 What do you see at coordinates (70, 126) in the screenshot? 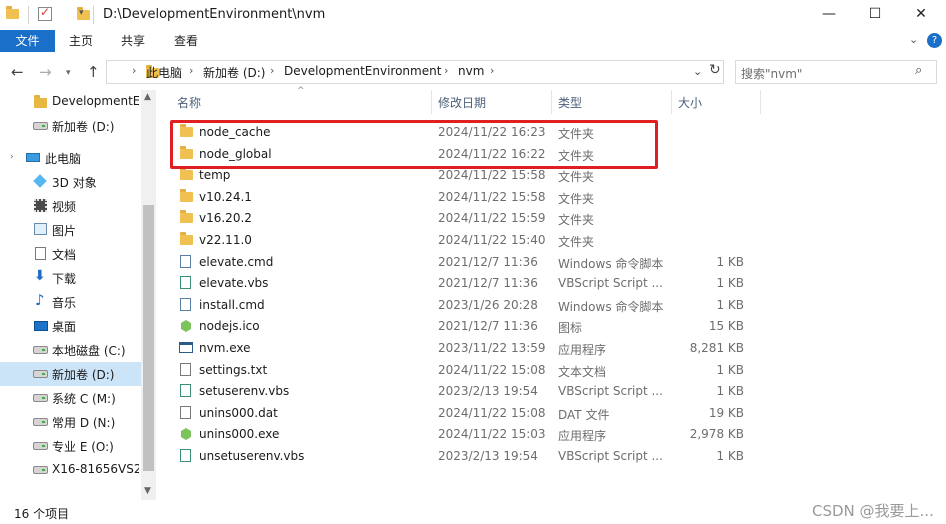
I see `sidebar-item-drive-d: 新加卷 (D:)` at bounding box center [70, 126].